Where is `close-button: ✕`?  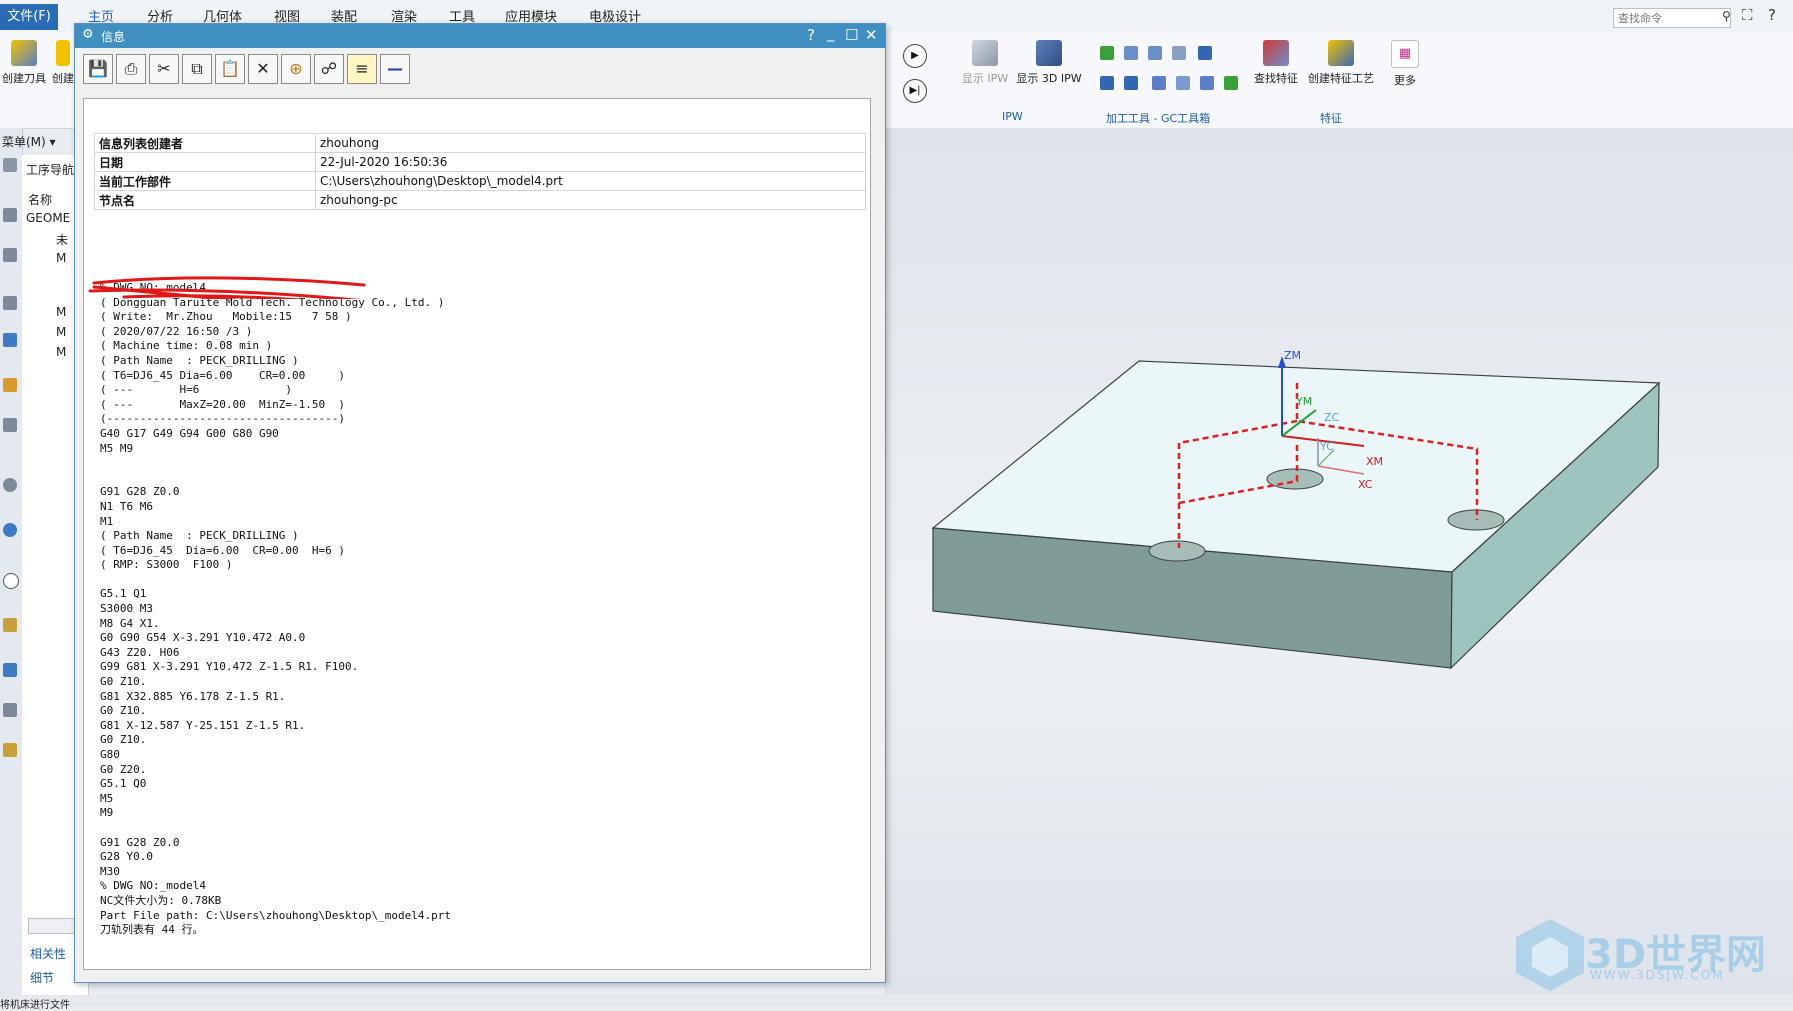 close-button: ✕ is located at coordinates (871, 35).